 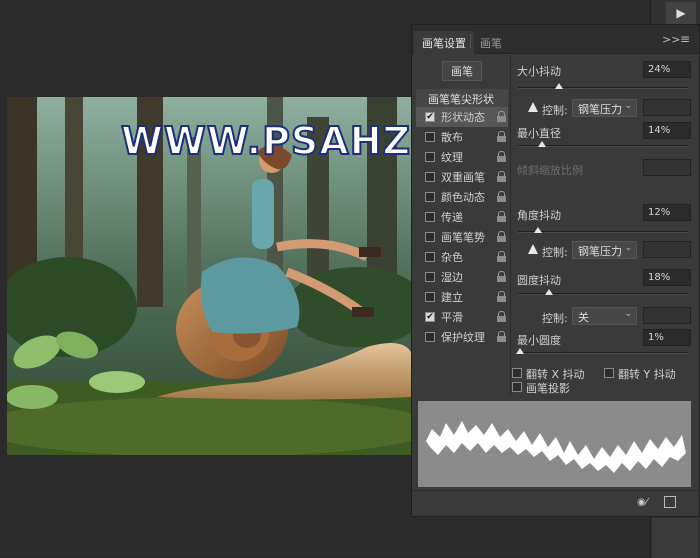 What do you see at coordinates (645, 503) in the screenshot?
I see `eye-icon: ◉⁄` at bounding box center [645, 503].